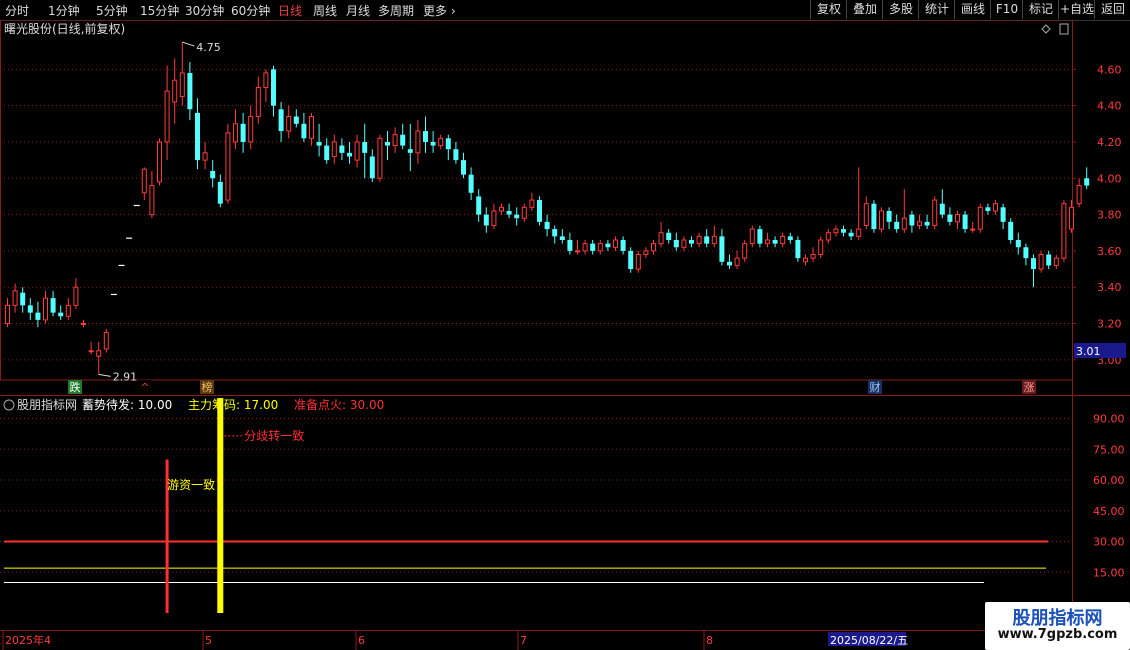 The width and height of the screenshot is (1130, 650). I want to click on event-marker-4: 涨, so click(1029, 387).